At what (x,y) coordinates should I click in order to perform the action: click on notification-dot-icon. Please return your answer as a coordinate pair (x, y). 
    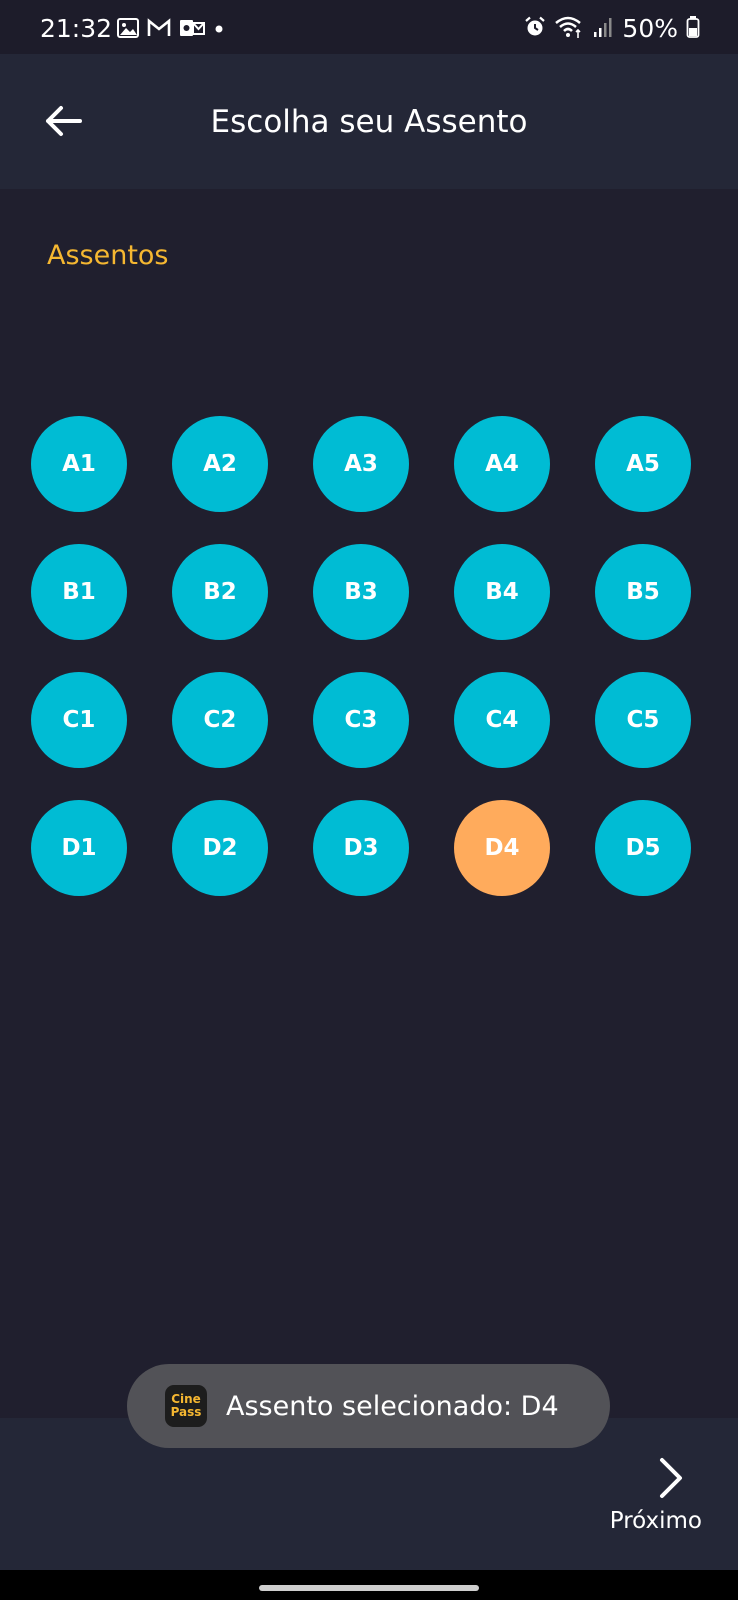
    Looking at the image, I should click on (219, 30).